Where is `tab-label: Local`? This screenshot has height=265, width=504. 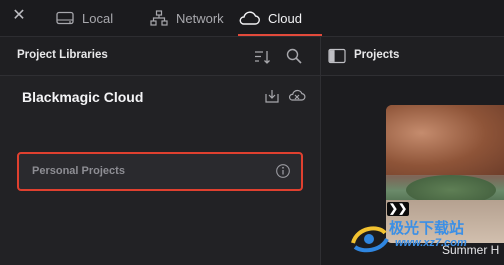 tab-label: Local is located at coordinates (98, 18).